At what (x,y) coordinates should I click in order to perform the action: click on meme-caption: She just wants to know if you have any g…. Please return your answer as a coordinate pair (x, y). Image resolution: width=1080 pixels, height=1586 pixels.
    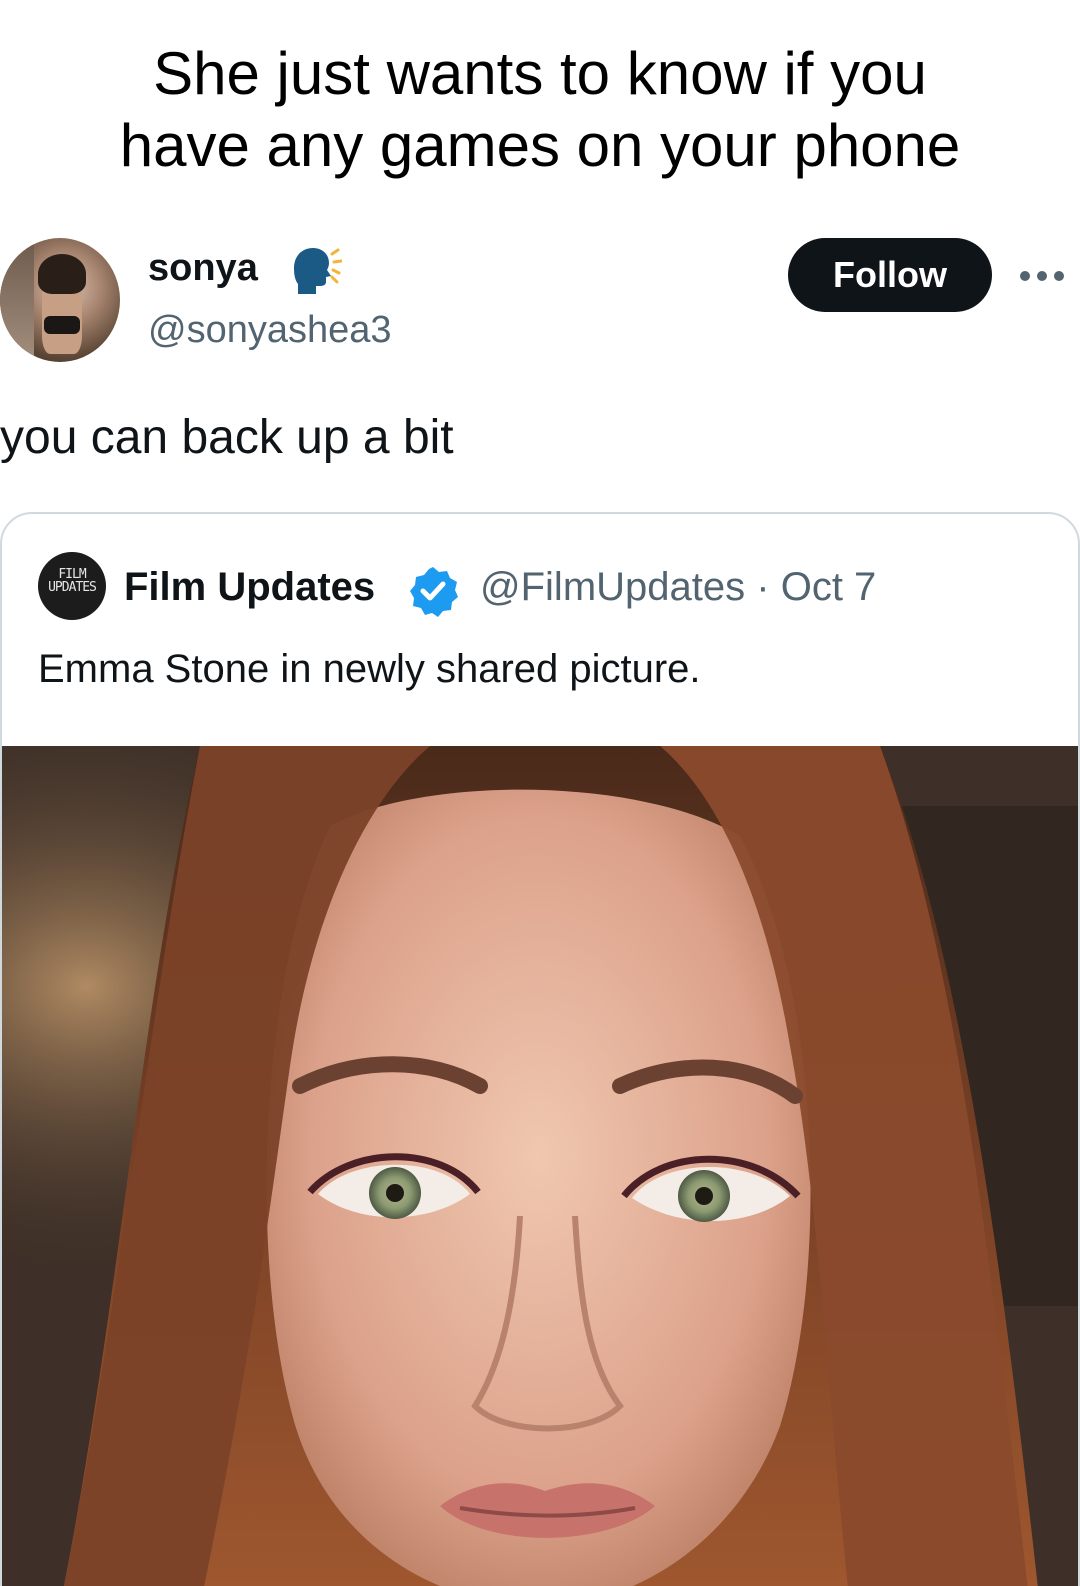
    Looking at the image, I should click on (540, 110).